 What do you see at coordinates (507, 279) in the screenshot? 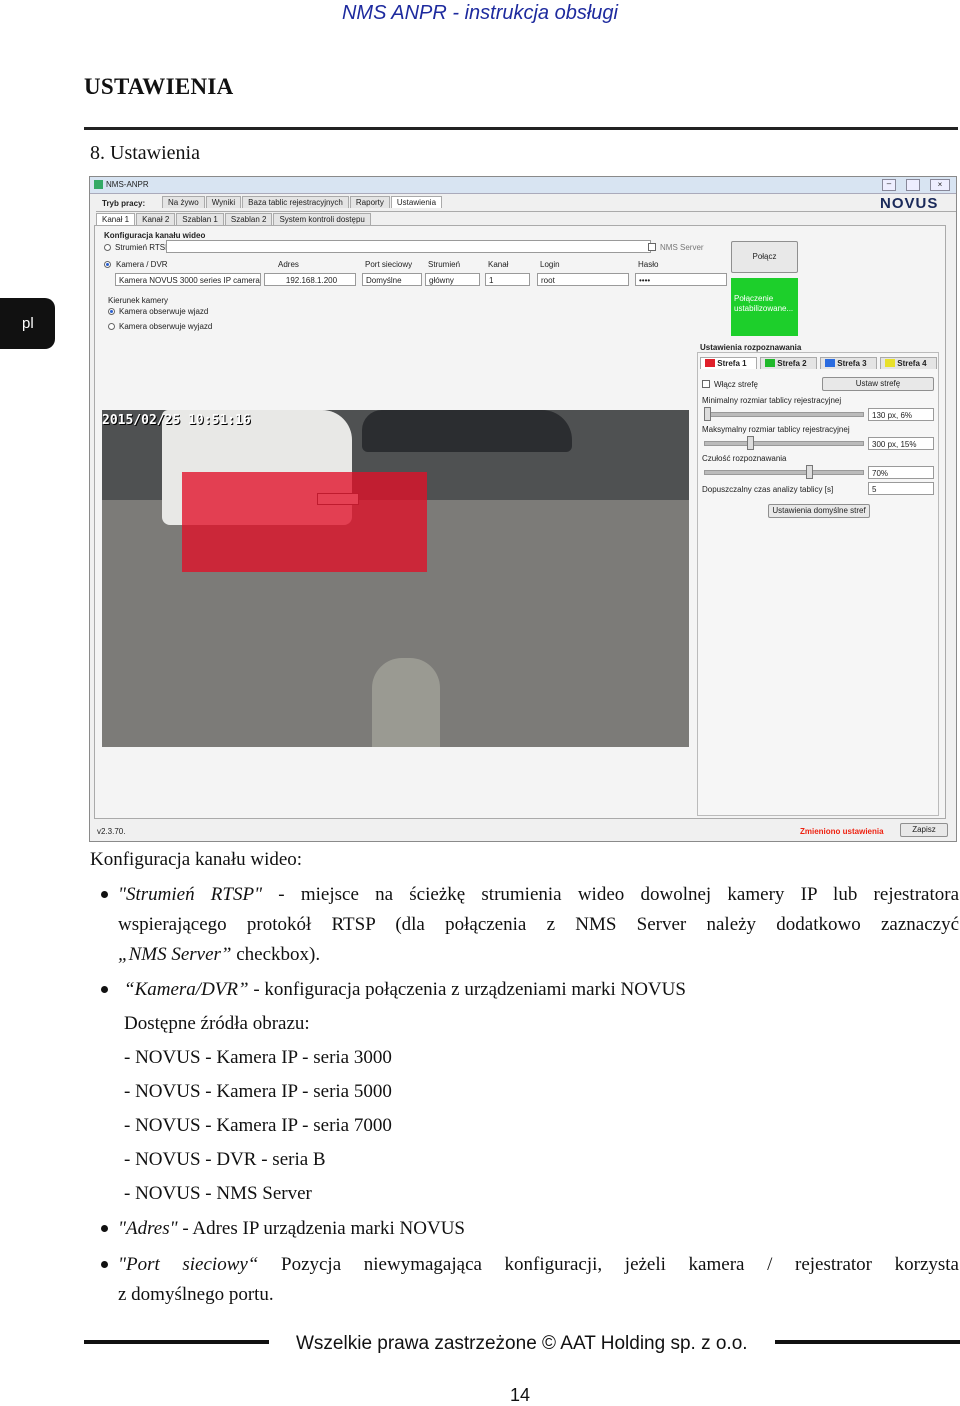
I see `channel-select: 1` at bounding box center [507, 279].